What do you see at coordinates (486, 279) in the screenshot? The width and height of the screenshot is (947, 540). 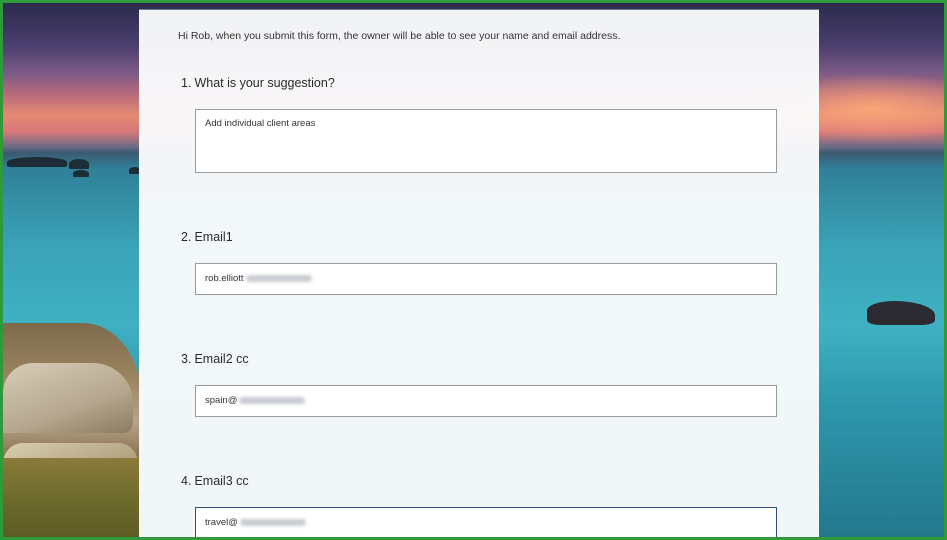 I see `email1-input: rob.elliott` at bounding box center [486, 279].